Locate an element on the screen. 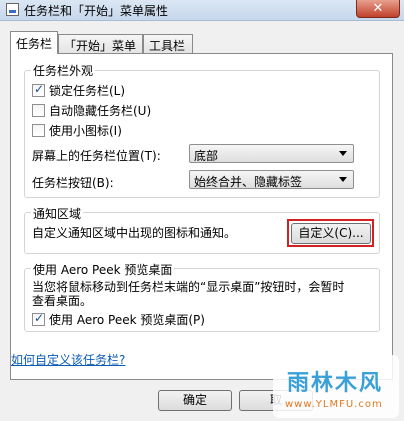 Image resolution: width=404 pixels, height=421 pixels. help-link: 如何自定义该任务栏? is located at coordinates (68, 359).